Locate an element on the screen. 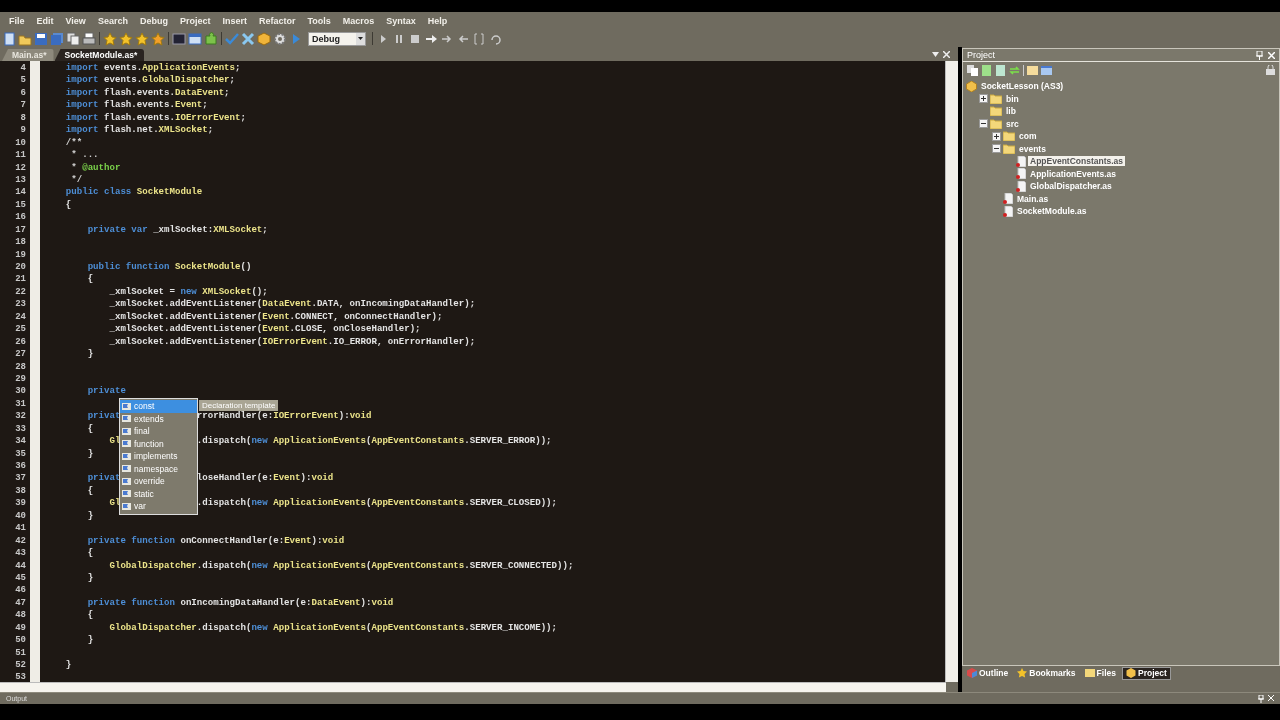 The width and height of the screenshot is (1280, 720). completion-item: var is located at coordinates (158, 506).